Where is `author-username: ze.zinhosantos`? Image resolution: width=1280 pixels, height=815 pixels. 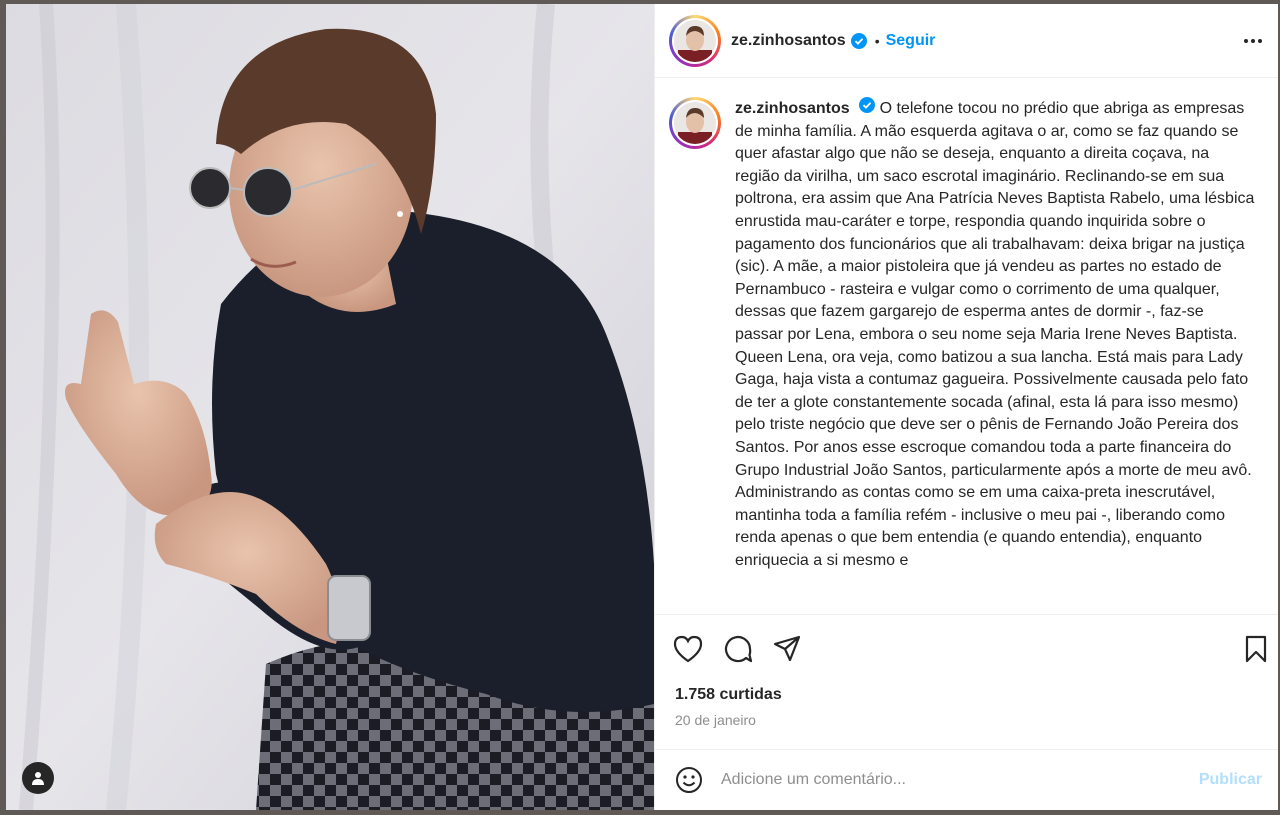
author-username: ze.zinhosantos is located at coordinates (788, 41).